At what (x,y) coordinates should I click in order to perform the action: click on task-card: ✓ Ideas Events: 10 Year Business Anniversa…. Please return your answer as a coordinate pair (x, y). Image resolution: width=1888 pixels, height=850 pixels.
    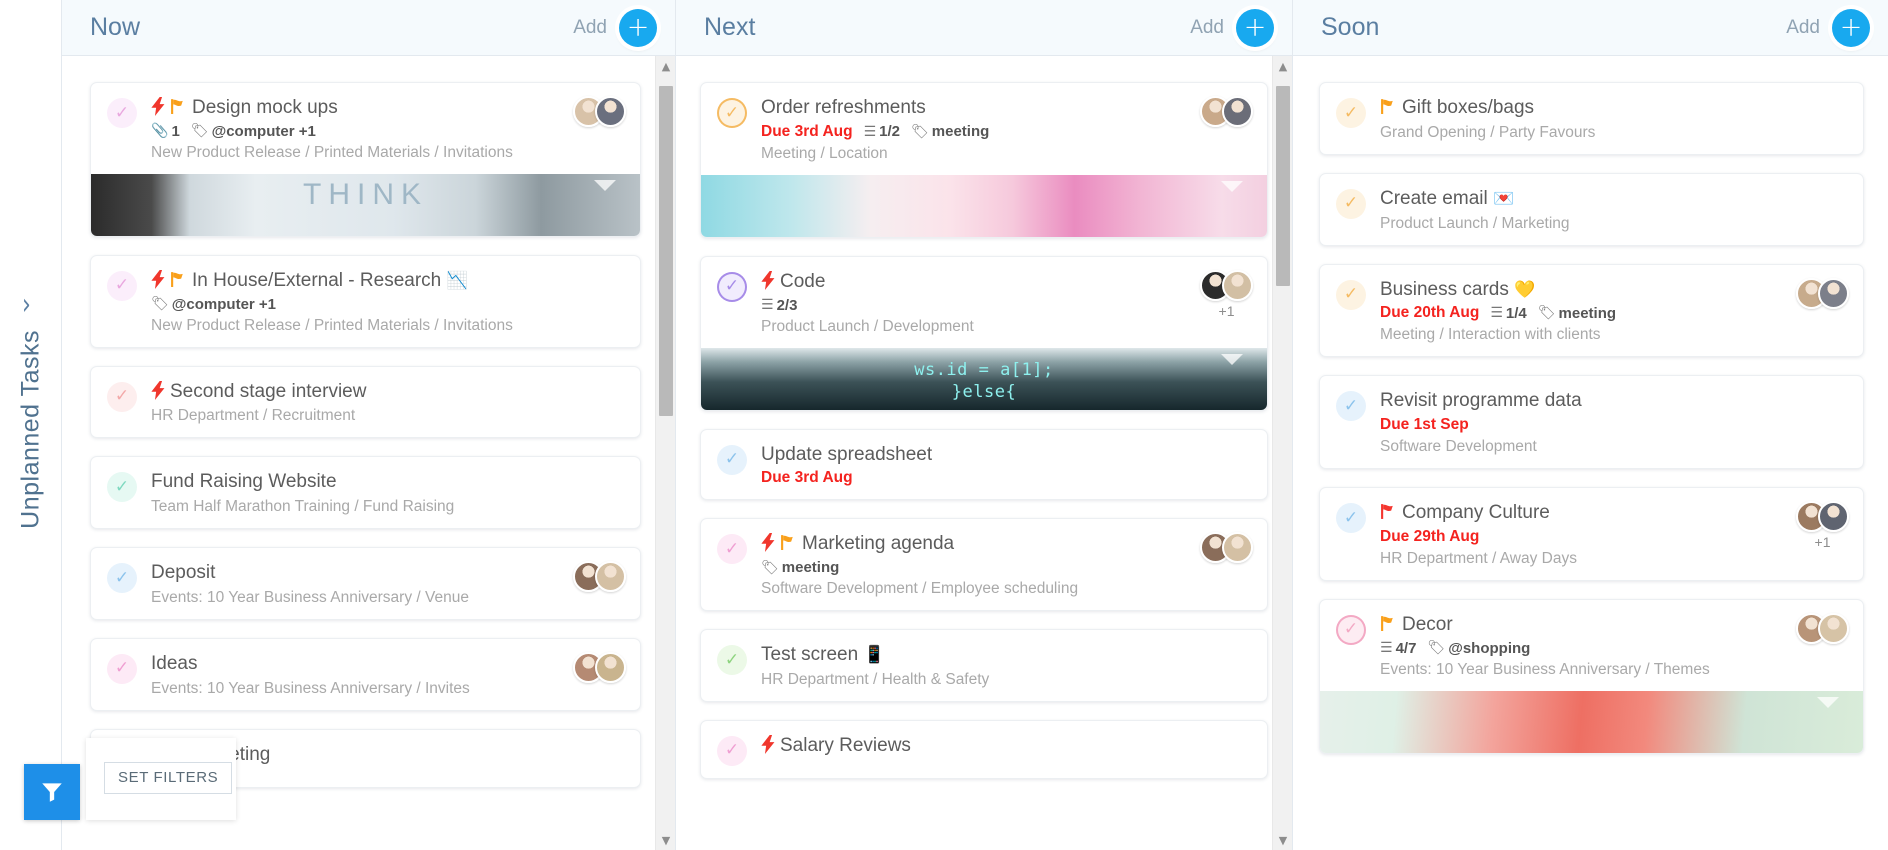
    Looking at the image, I should click on (365, 674).